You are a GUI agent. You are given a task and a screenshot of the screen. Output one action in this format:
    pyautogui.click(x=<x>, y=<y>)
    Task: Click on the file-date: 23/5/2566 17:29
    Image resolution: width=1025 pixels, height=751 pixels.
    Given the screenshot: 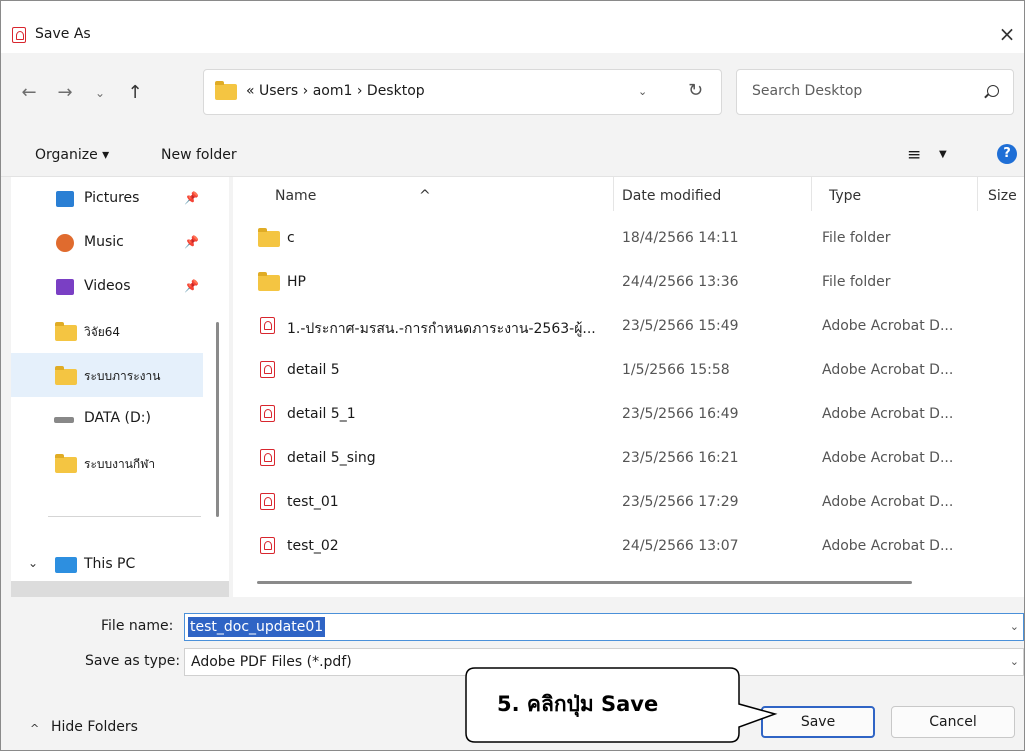 What is the action you would take?
    pyautogui.click(x=680, y=502)
    